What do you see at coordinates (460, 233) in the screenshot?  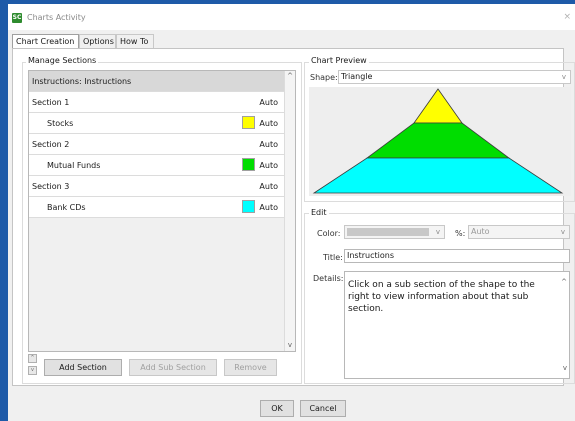 I see `percent-label: %:` at bounding box center [460, 233].